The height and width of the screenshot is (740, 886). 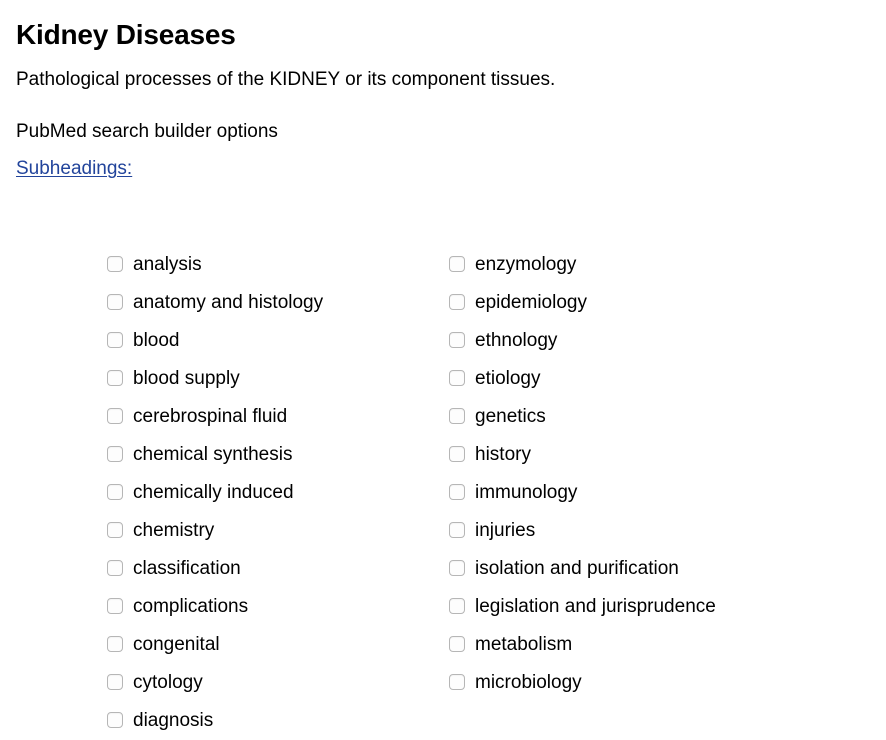 I want to click on subheading-label: immunology, so click(x=526, y=492).